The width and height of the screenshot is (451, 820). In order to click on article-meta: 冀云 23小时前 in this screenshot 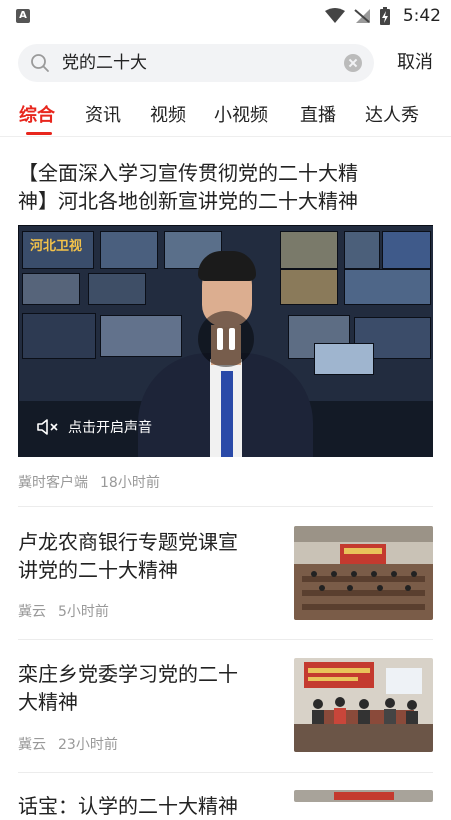, I will do `click(68, 744)`.